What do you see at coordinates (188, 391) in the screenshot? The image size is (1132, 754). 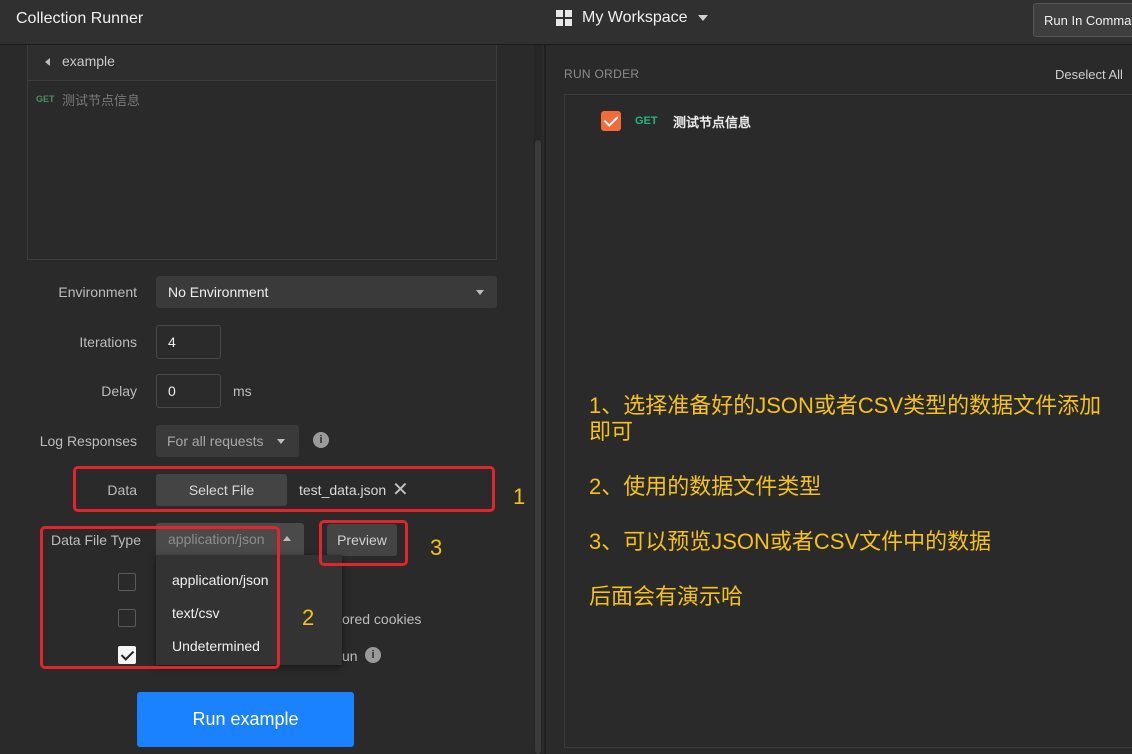 I see `delay-input: 0` at bounding box center [188, 391].